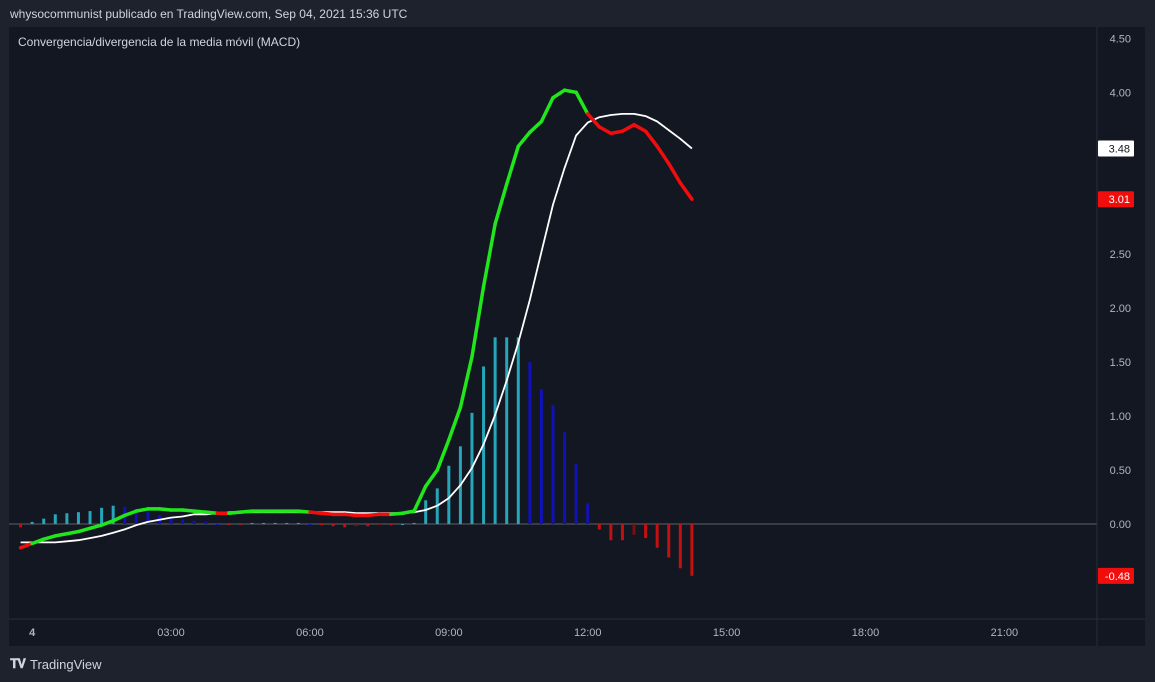  What do you see at coordinates (1120, 471) in the screenshot?
I see `y-tick-label: 0.50` at bounding box center [1120, 471].